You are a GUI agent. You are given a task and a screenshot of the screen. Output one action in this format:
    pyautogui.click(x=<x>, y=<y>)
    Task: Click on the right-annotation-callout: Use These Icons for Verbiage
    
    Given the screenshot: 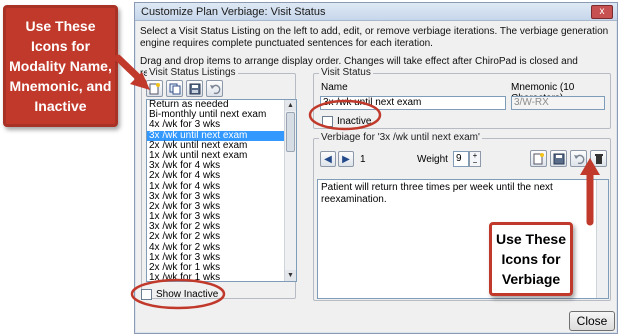 What is the action you would take?
    pyautogui.click(x=531, y=259)
    